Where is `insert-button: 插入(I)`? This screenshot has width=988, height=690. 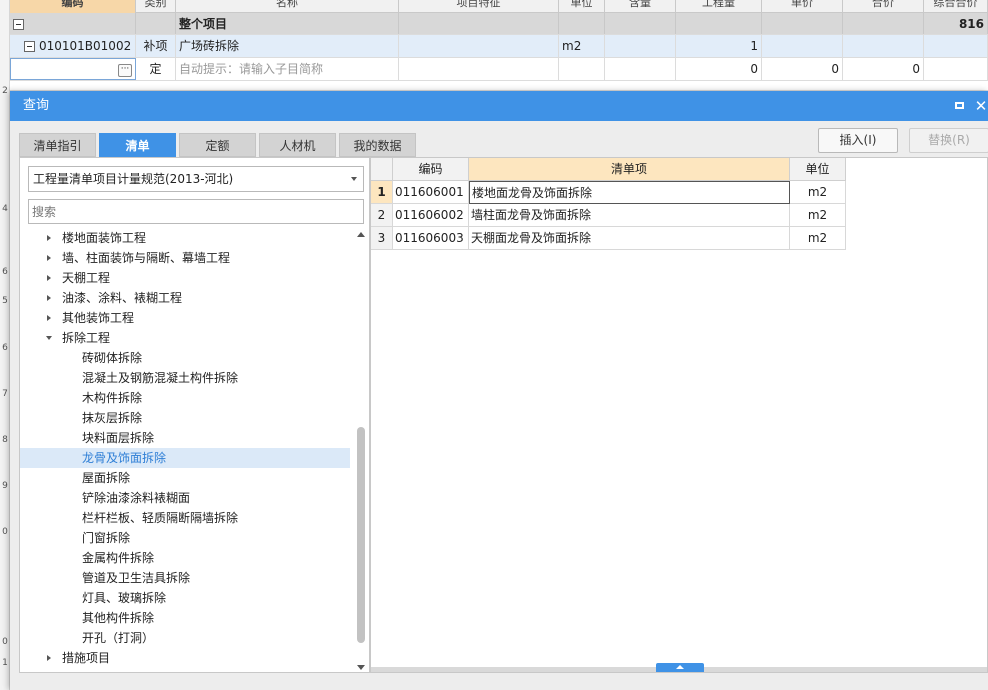
insert-button: 插入(I) is located at coordinates (858, 140).